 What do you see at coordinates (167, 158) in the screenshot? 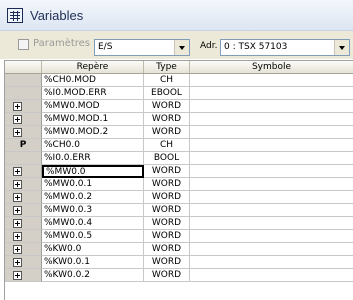
I see `cell-type: BOOL` at bounding box center [167, 158].